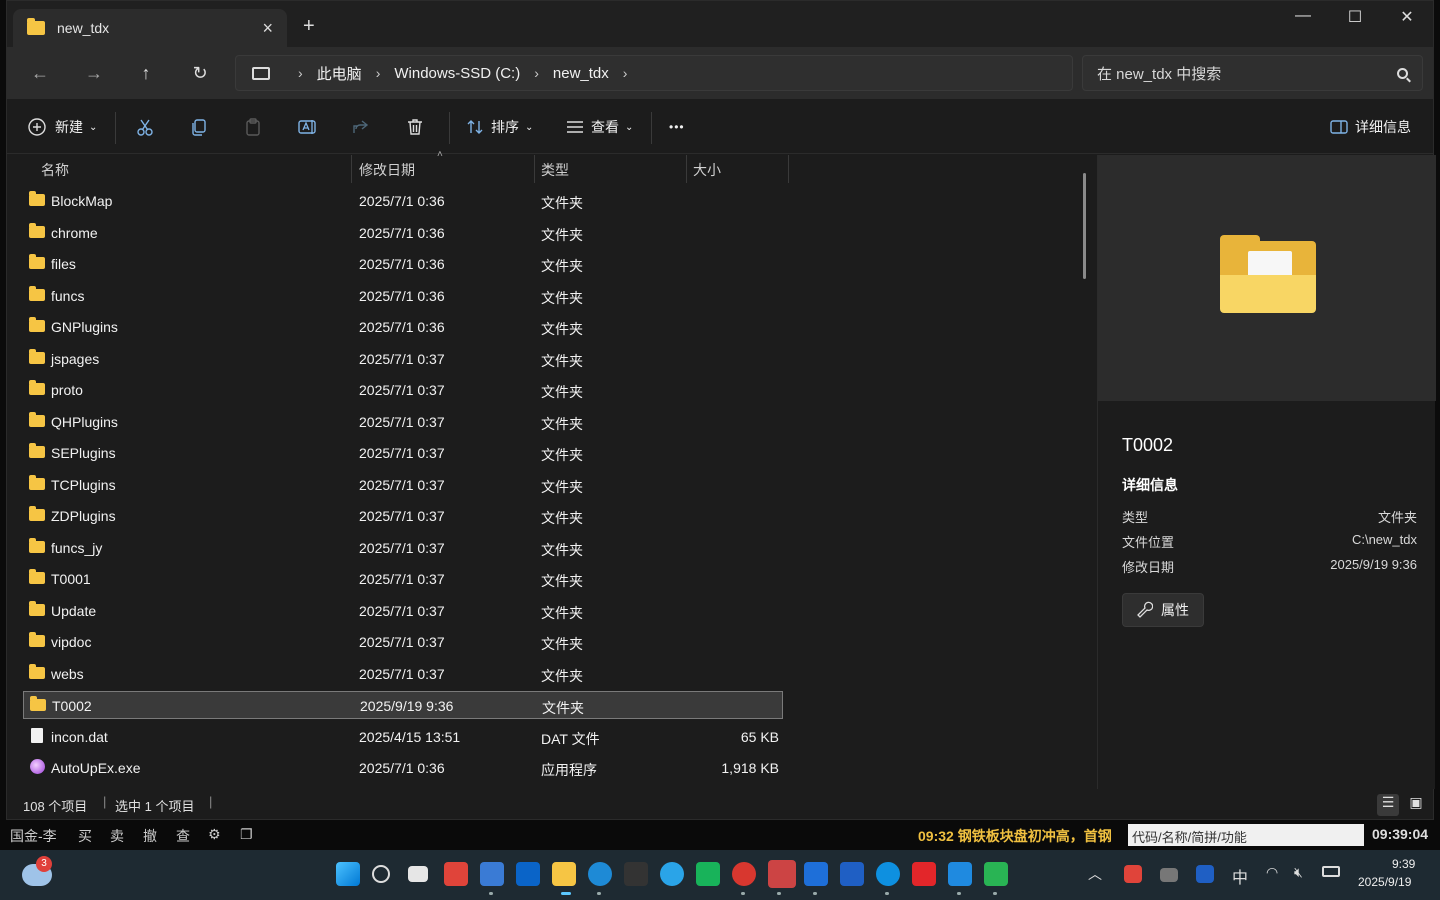 The image size is (1440, 900). What do you see at coordinates (403, 264) in the screenshot?
I see `file-row: files 2025/7/1 0:36 文件夹` at bounding box center [403, 264].